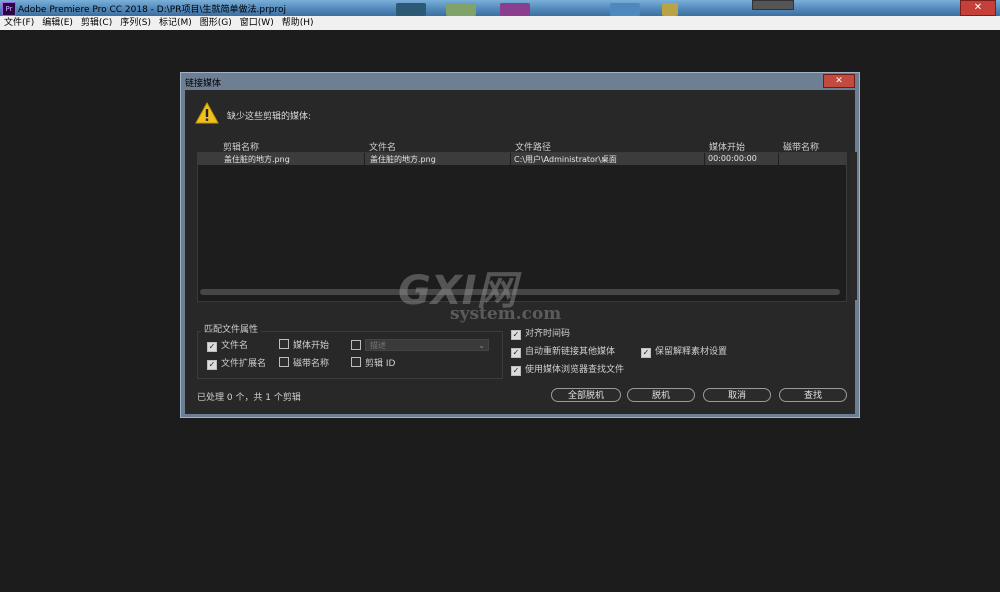 The height and width of the screenshot is (592, 1000). I want to click on premiere-app-icon: Pr, so click(9, 9).